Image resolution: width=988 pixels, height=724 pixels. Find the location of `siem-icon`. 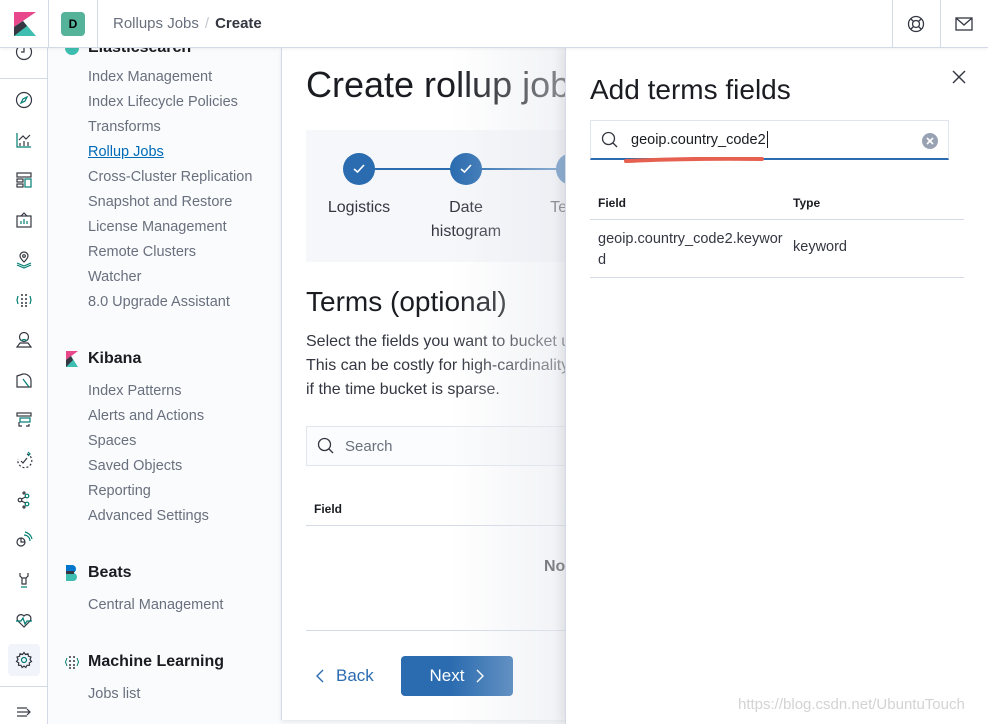

siem-icon is located at coordinates (24, 500).